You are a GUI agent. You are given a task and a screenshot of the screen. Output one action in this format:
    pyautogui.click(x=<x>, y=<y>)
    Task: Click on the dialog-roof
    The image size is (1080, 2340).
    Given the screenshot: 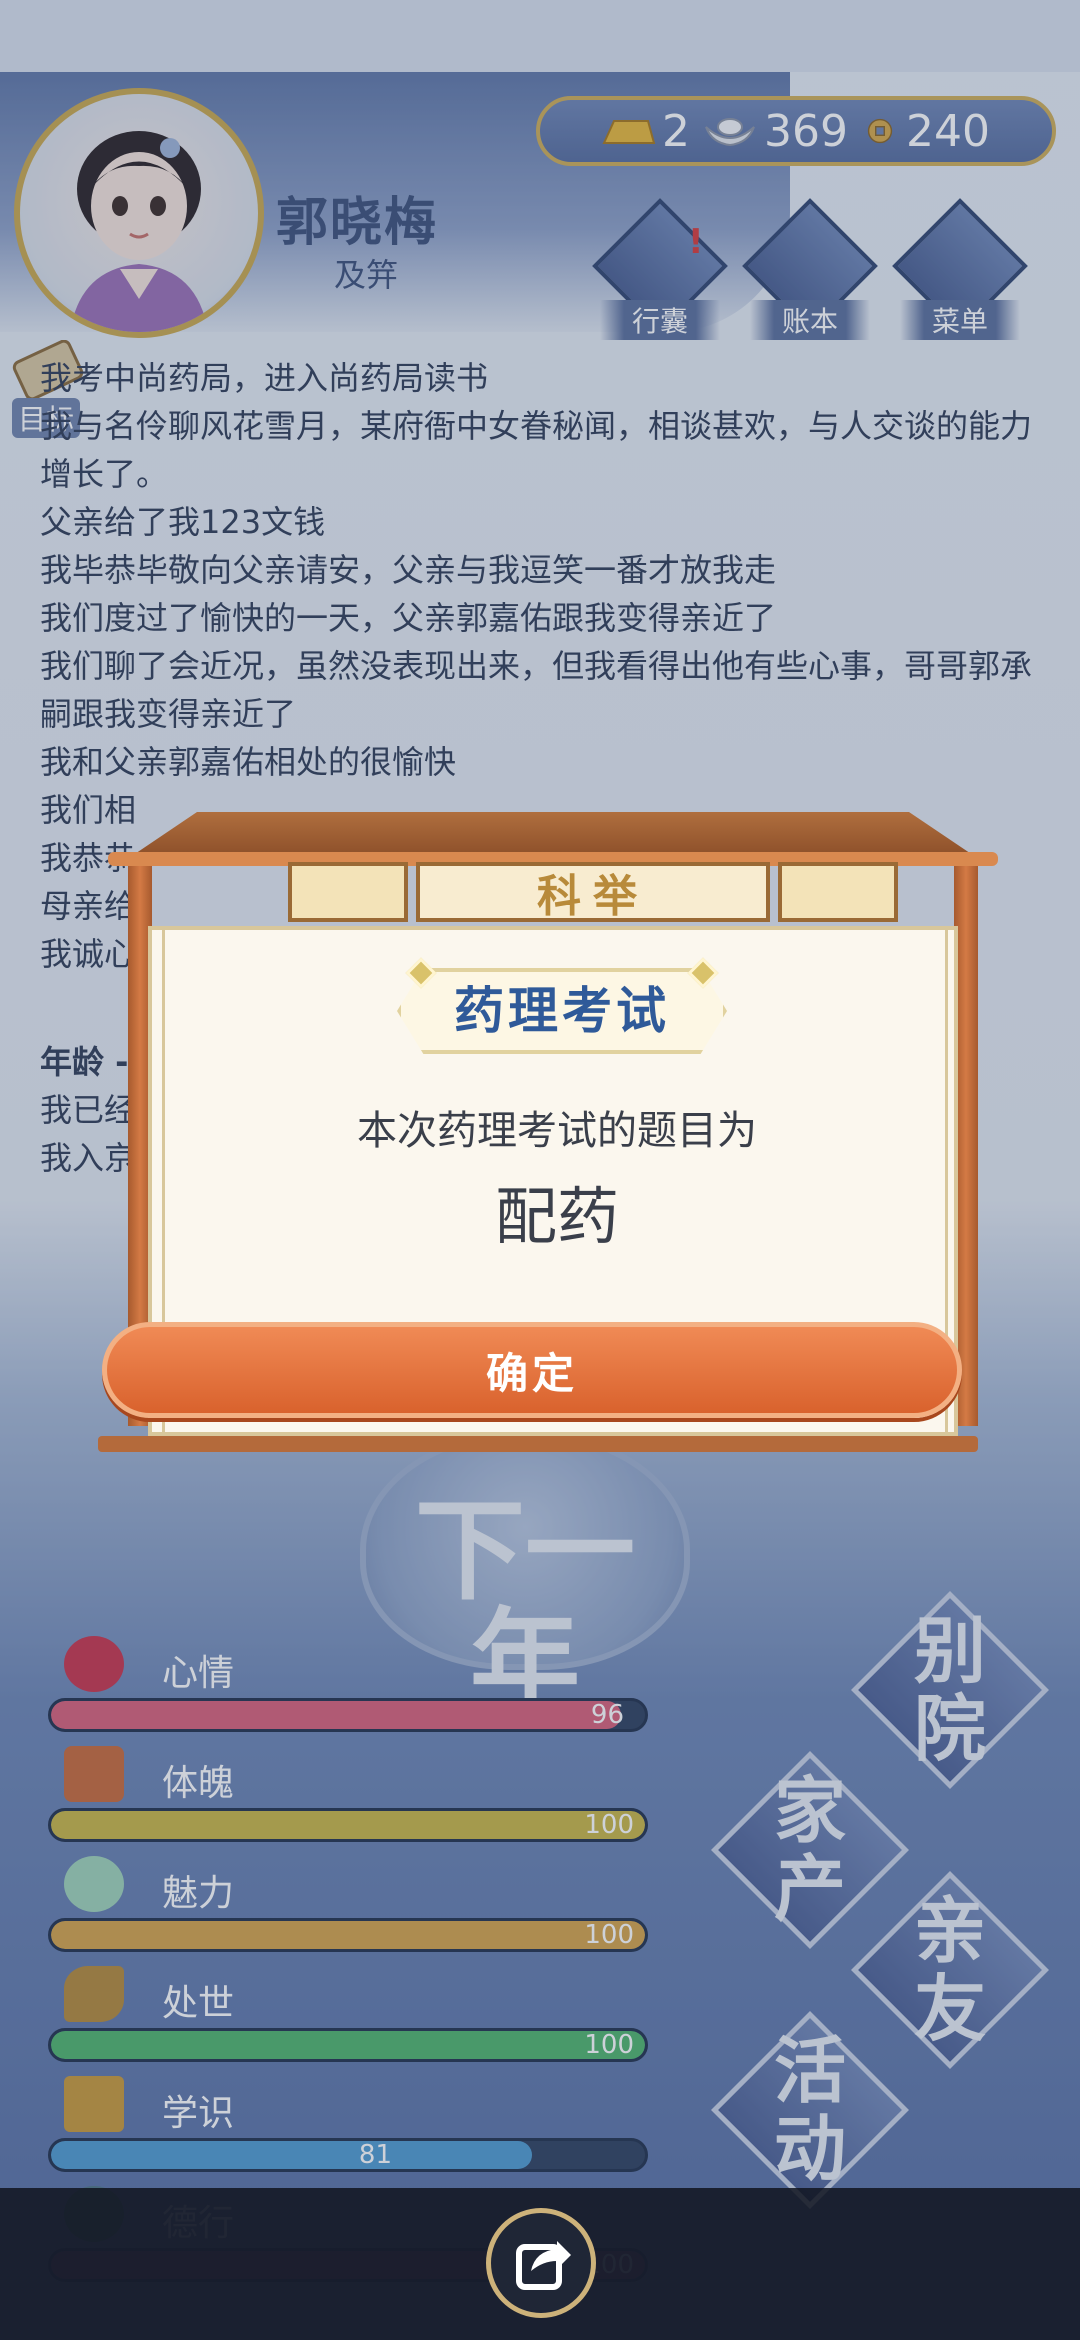 What is the action you would take?
    pyautogui.click(x=553, y=836)
    